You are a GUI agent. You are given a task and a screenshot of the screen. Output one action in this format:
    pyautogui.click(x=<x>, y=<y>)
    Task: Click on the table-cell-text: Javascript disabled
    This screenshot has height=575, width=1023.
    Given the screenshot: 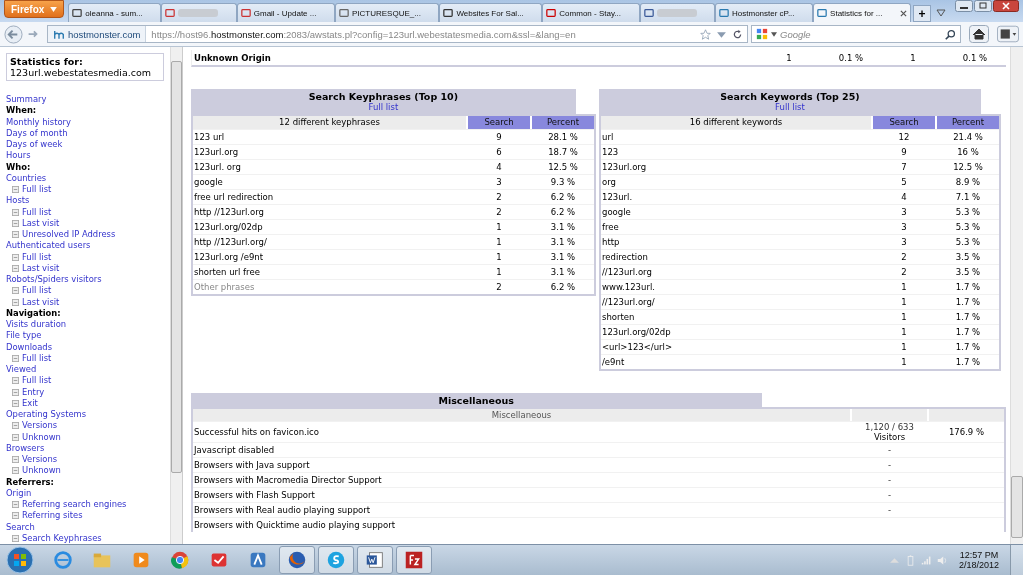 What is the action you would take?
    pyautogui.click(x=234, y=450)
    